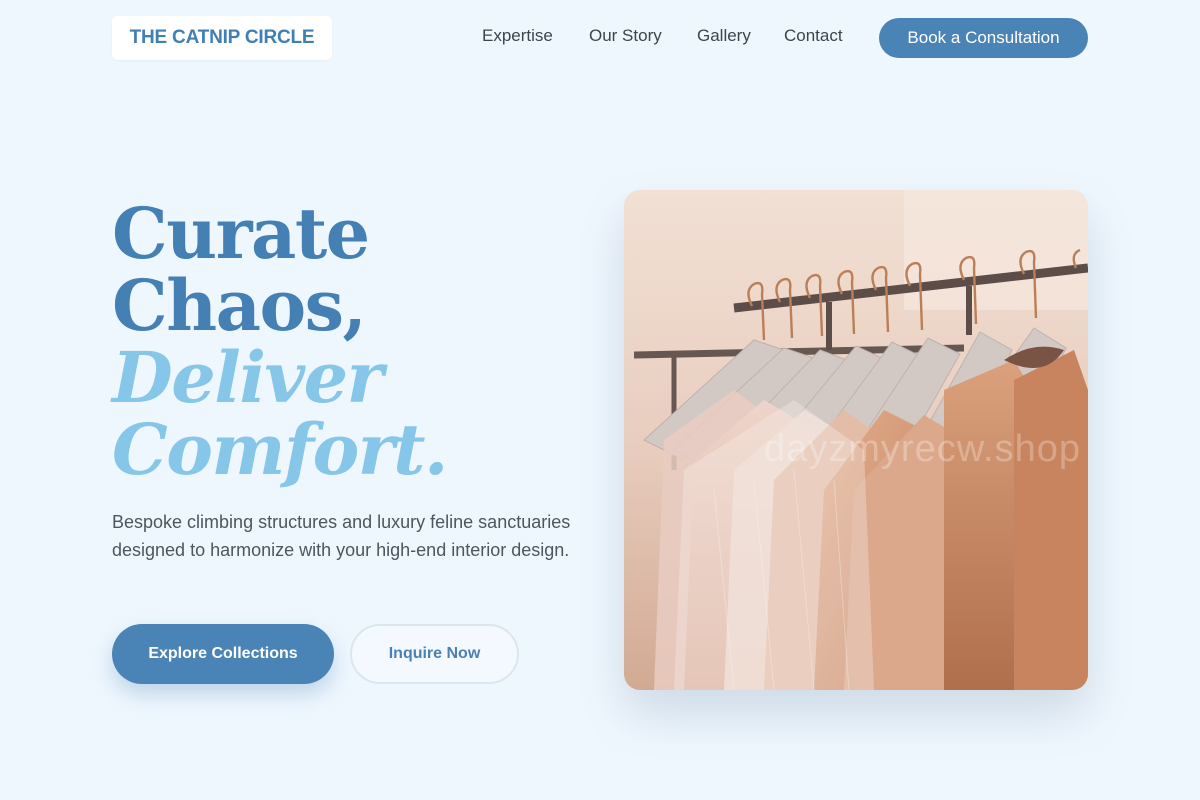 This screenshot has width=1200, height=800. What do you see at coordinates (241, 233) in the screenshot?
I see `hero-title-line: Curate` at bounding box center [241, 233].